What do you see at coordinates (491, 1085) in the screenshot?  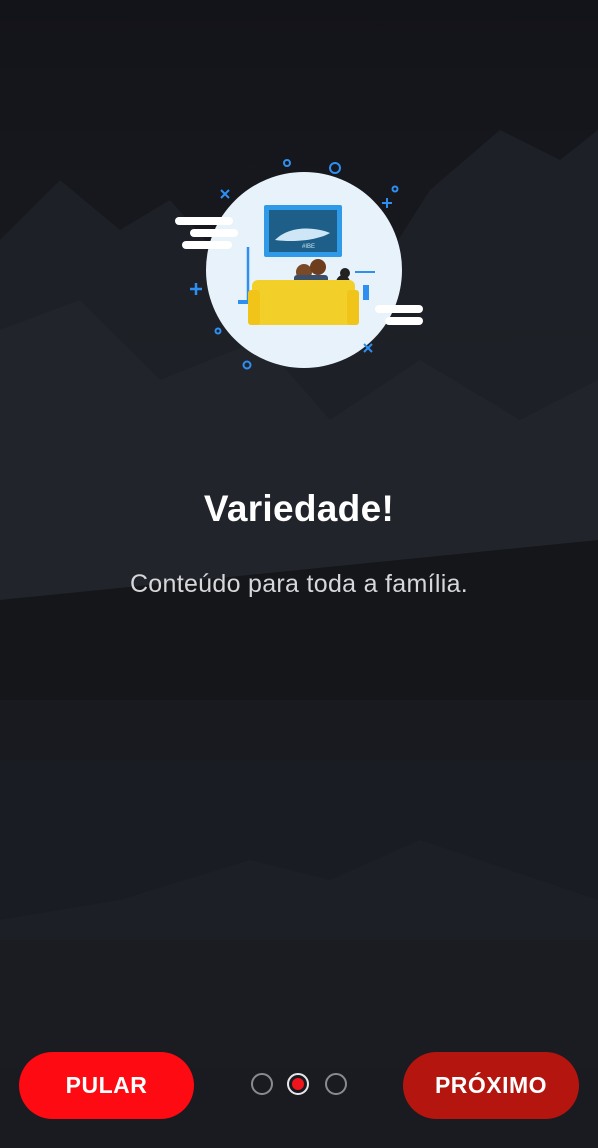 I see `next-button: PRÓXIMO` at bounding box center [491, 1085].